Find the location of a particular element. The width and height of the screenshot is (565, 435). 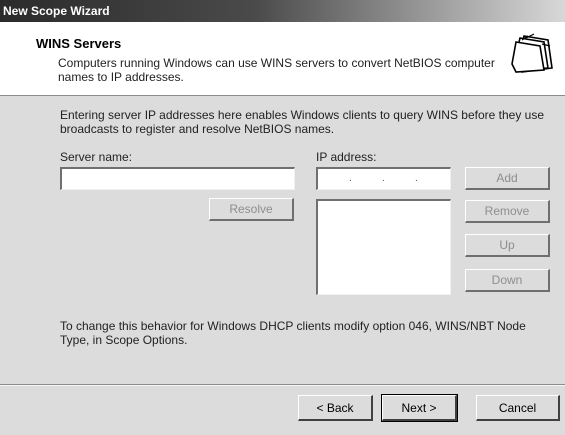

down-button: Down is located at coordinates (507, 280).